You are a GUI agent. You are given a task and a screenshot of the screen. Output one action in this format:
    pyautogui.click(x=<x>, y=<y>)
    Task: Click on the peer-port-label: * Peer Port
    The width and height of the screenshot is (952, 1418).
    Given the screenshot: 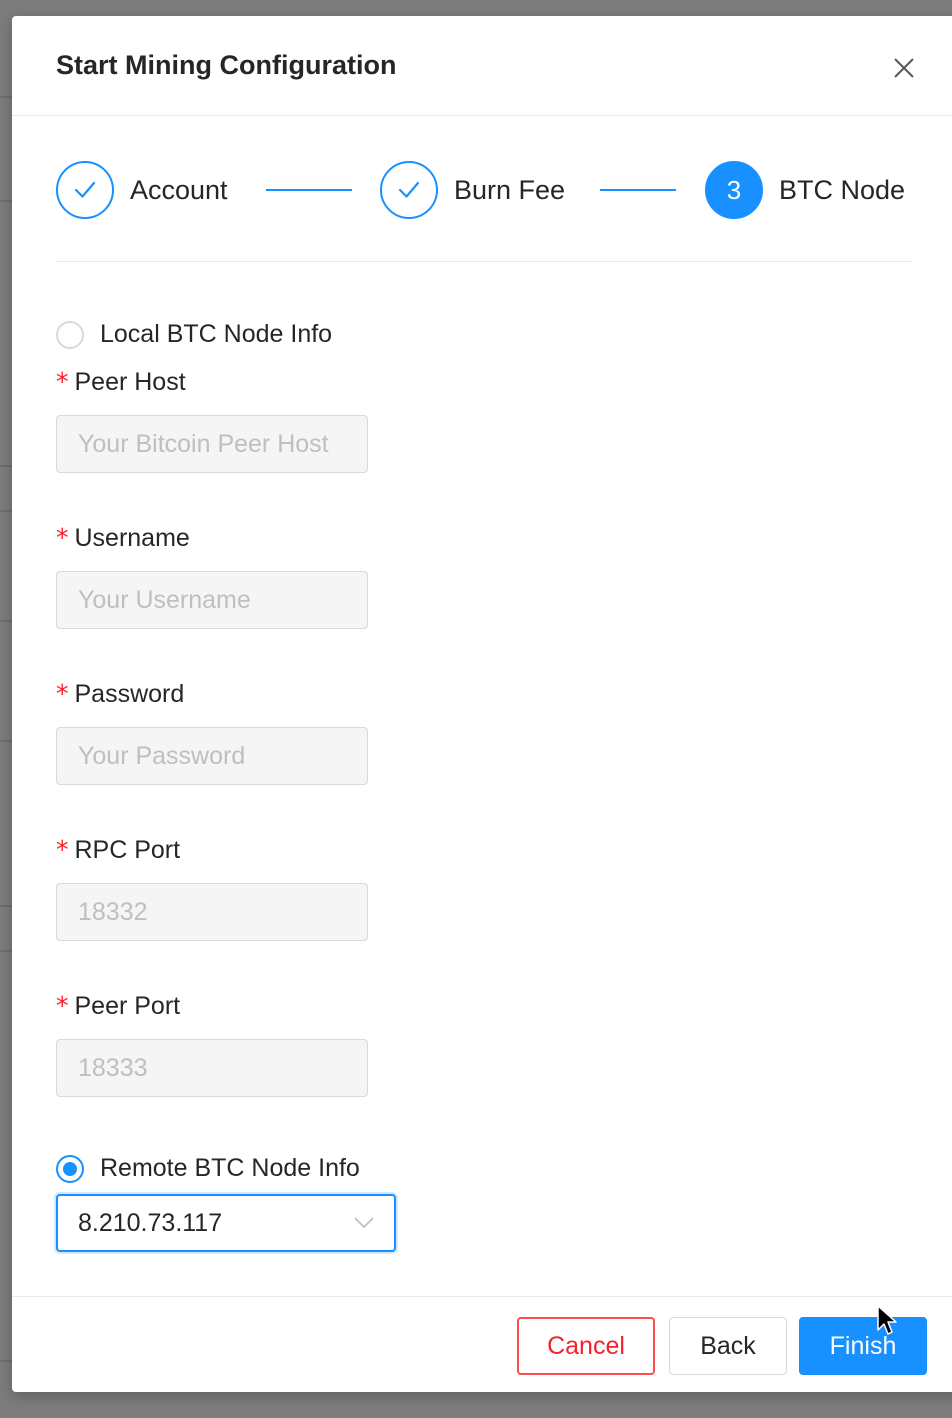 What is the action you would take?
    pyautogui.click(x=118, y=1006)
    